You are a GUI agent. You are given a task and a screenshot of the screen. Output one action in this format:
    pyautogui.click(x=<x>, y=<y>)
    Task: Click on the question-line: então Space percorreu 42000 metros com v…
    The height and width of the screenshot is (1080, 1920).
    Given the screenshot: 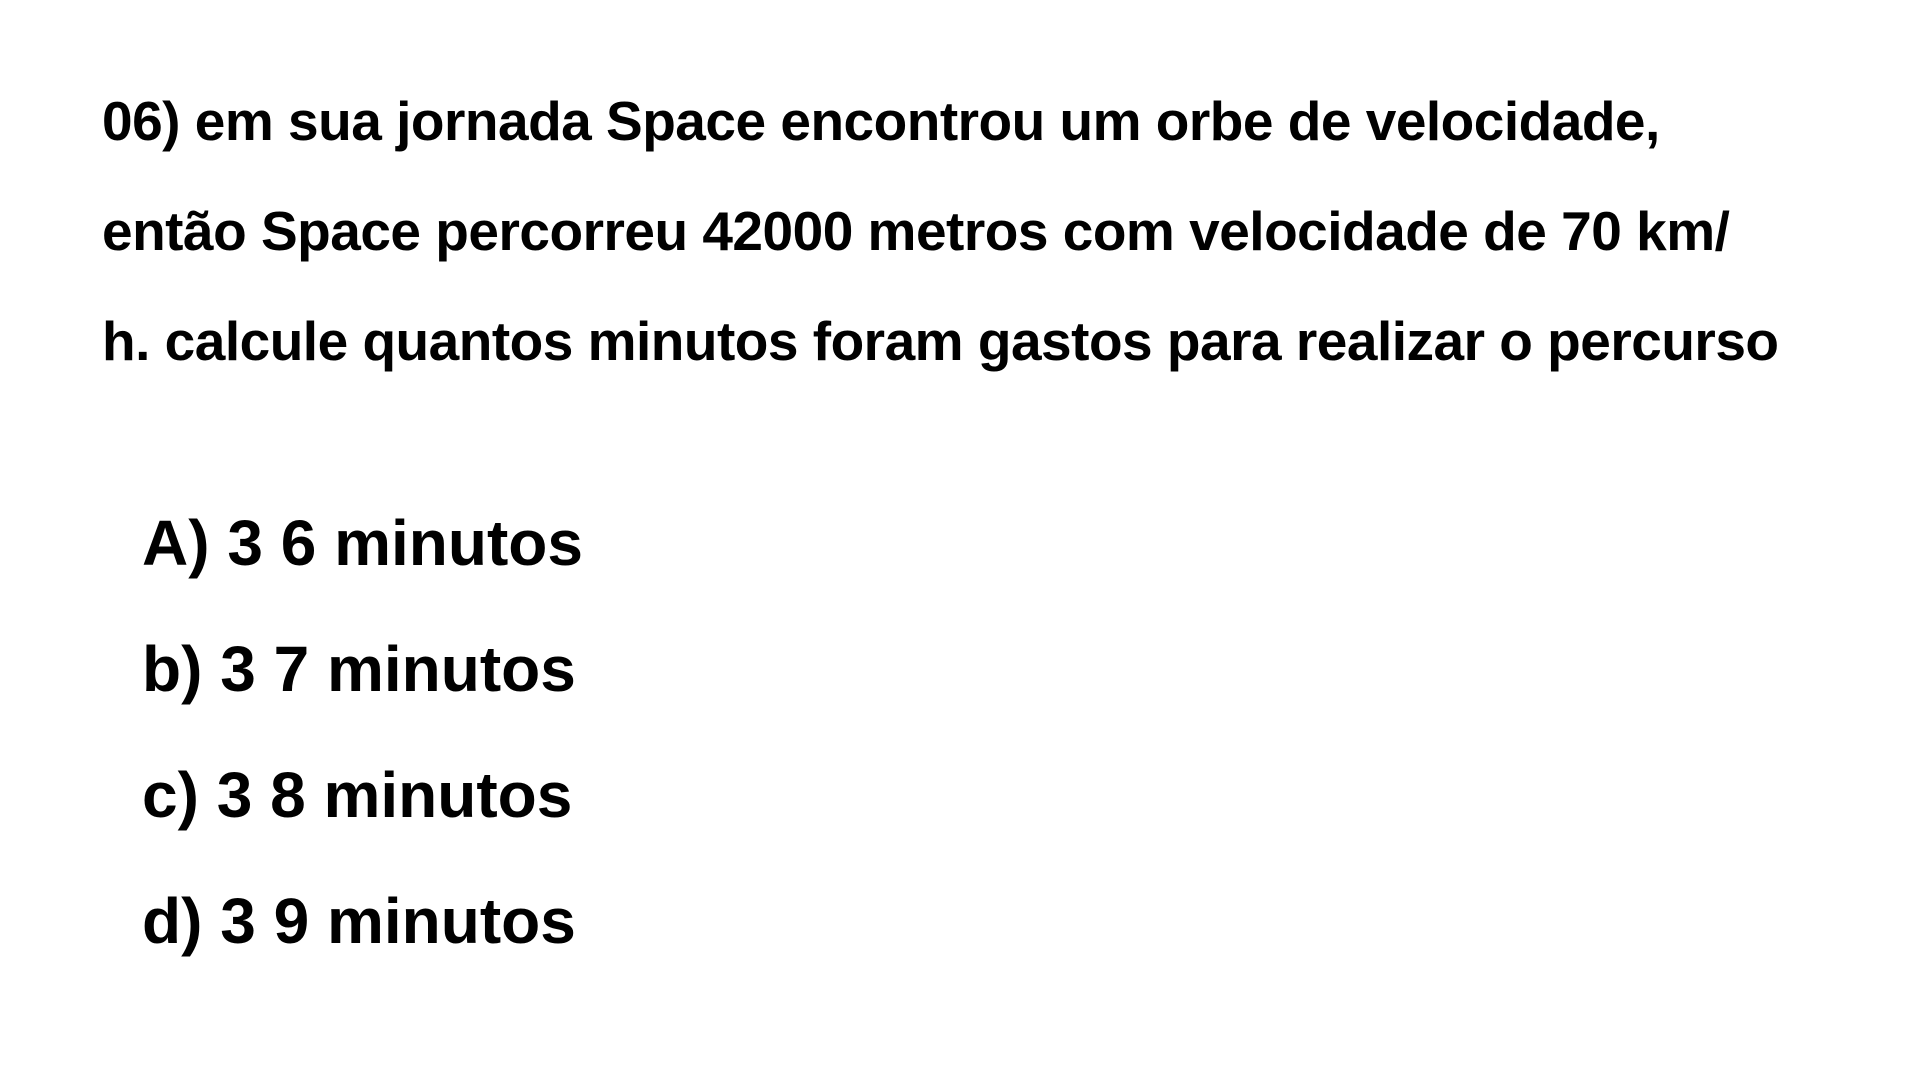 What is the action you would take?
    pyautogui.click(x=916, y=231)
    